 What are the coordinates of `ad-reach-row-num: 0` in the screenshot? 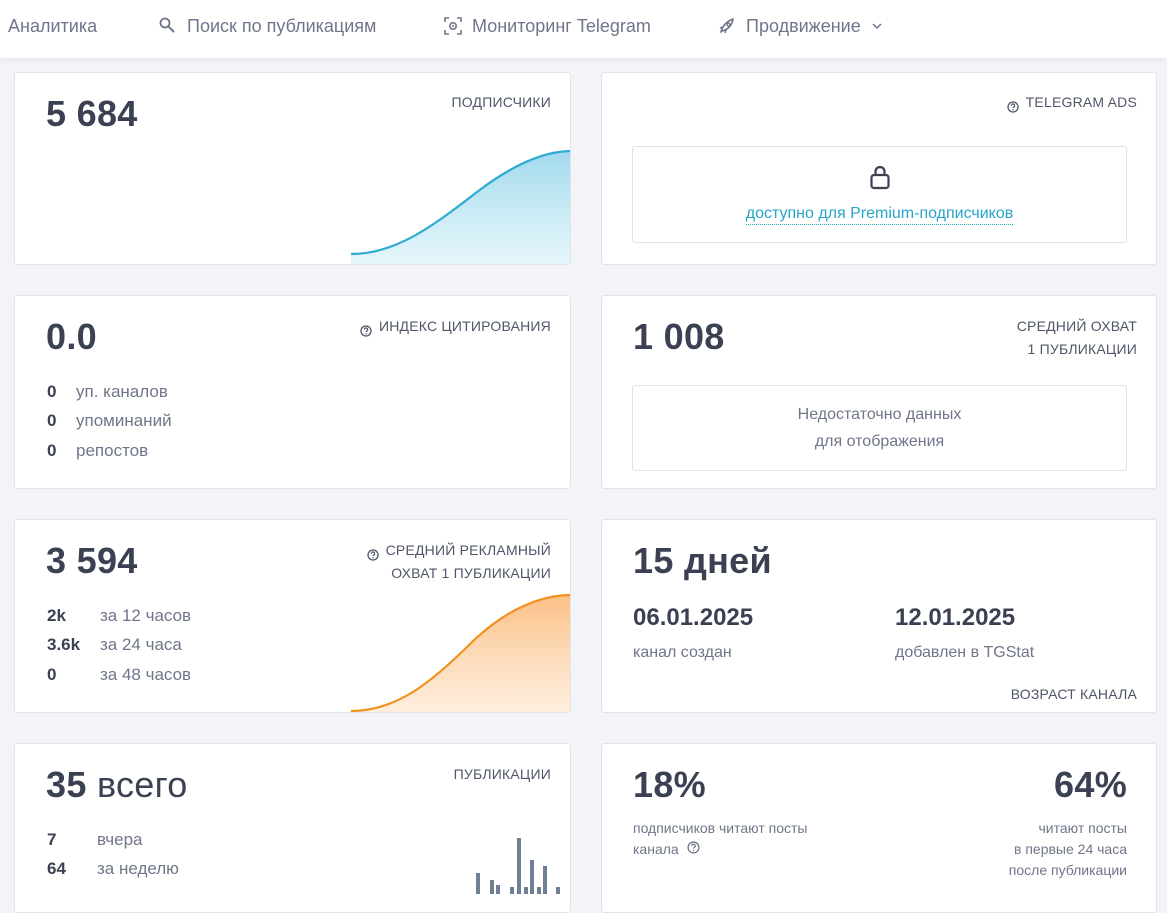 It's located at (52, 674).